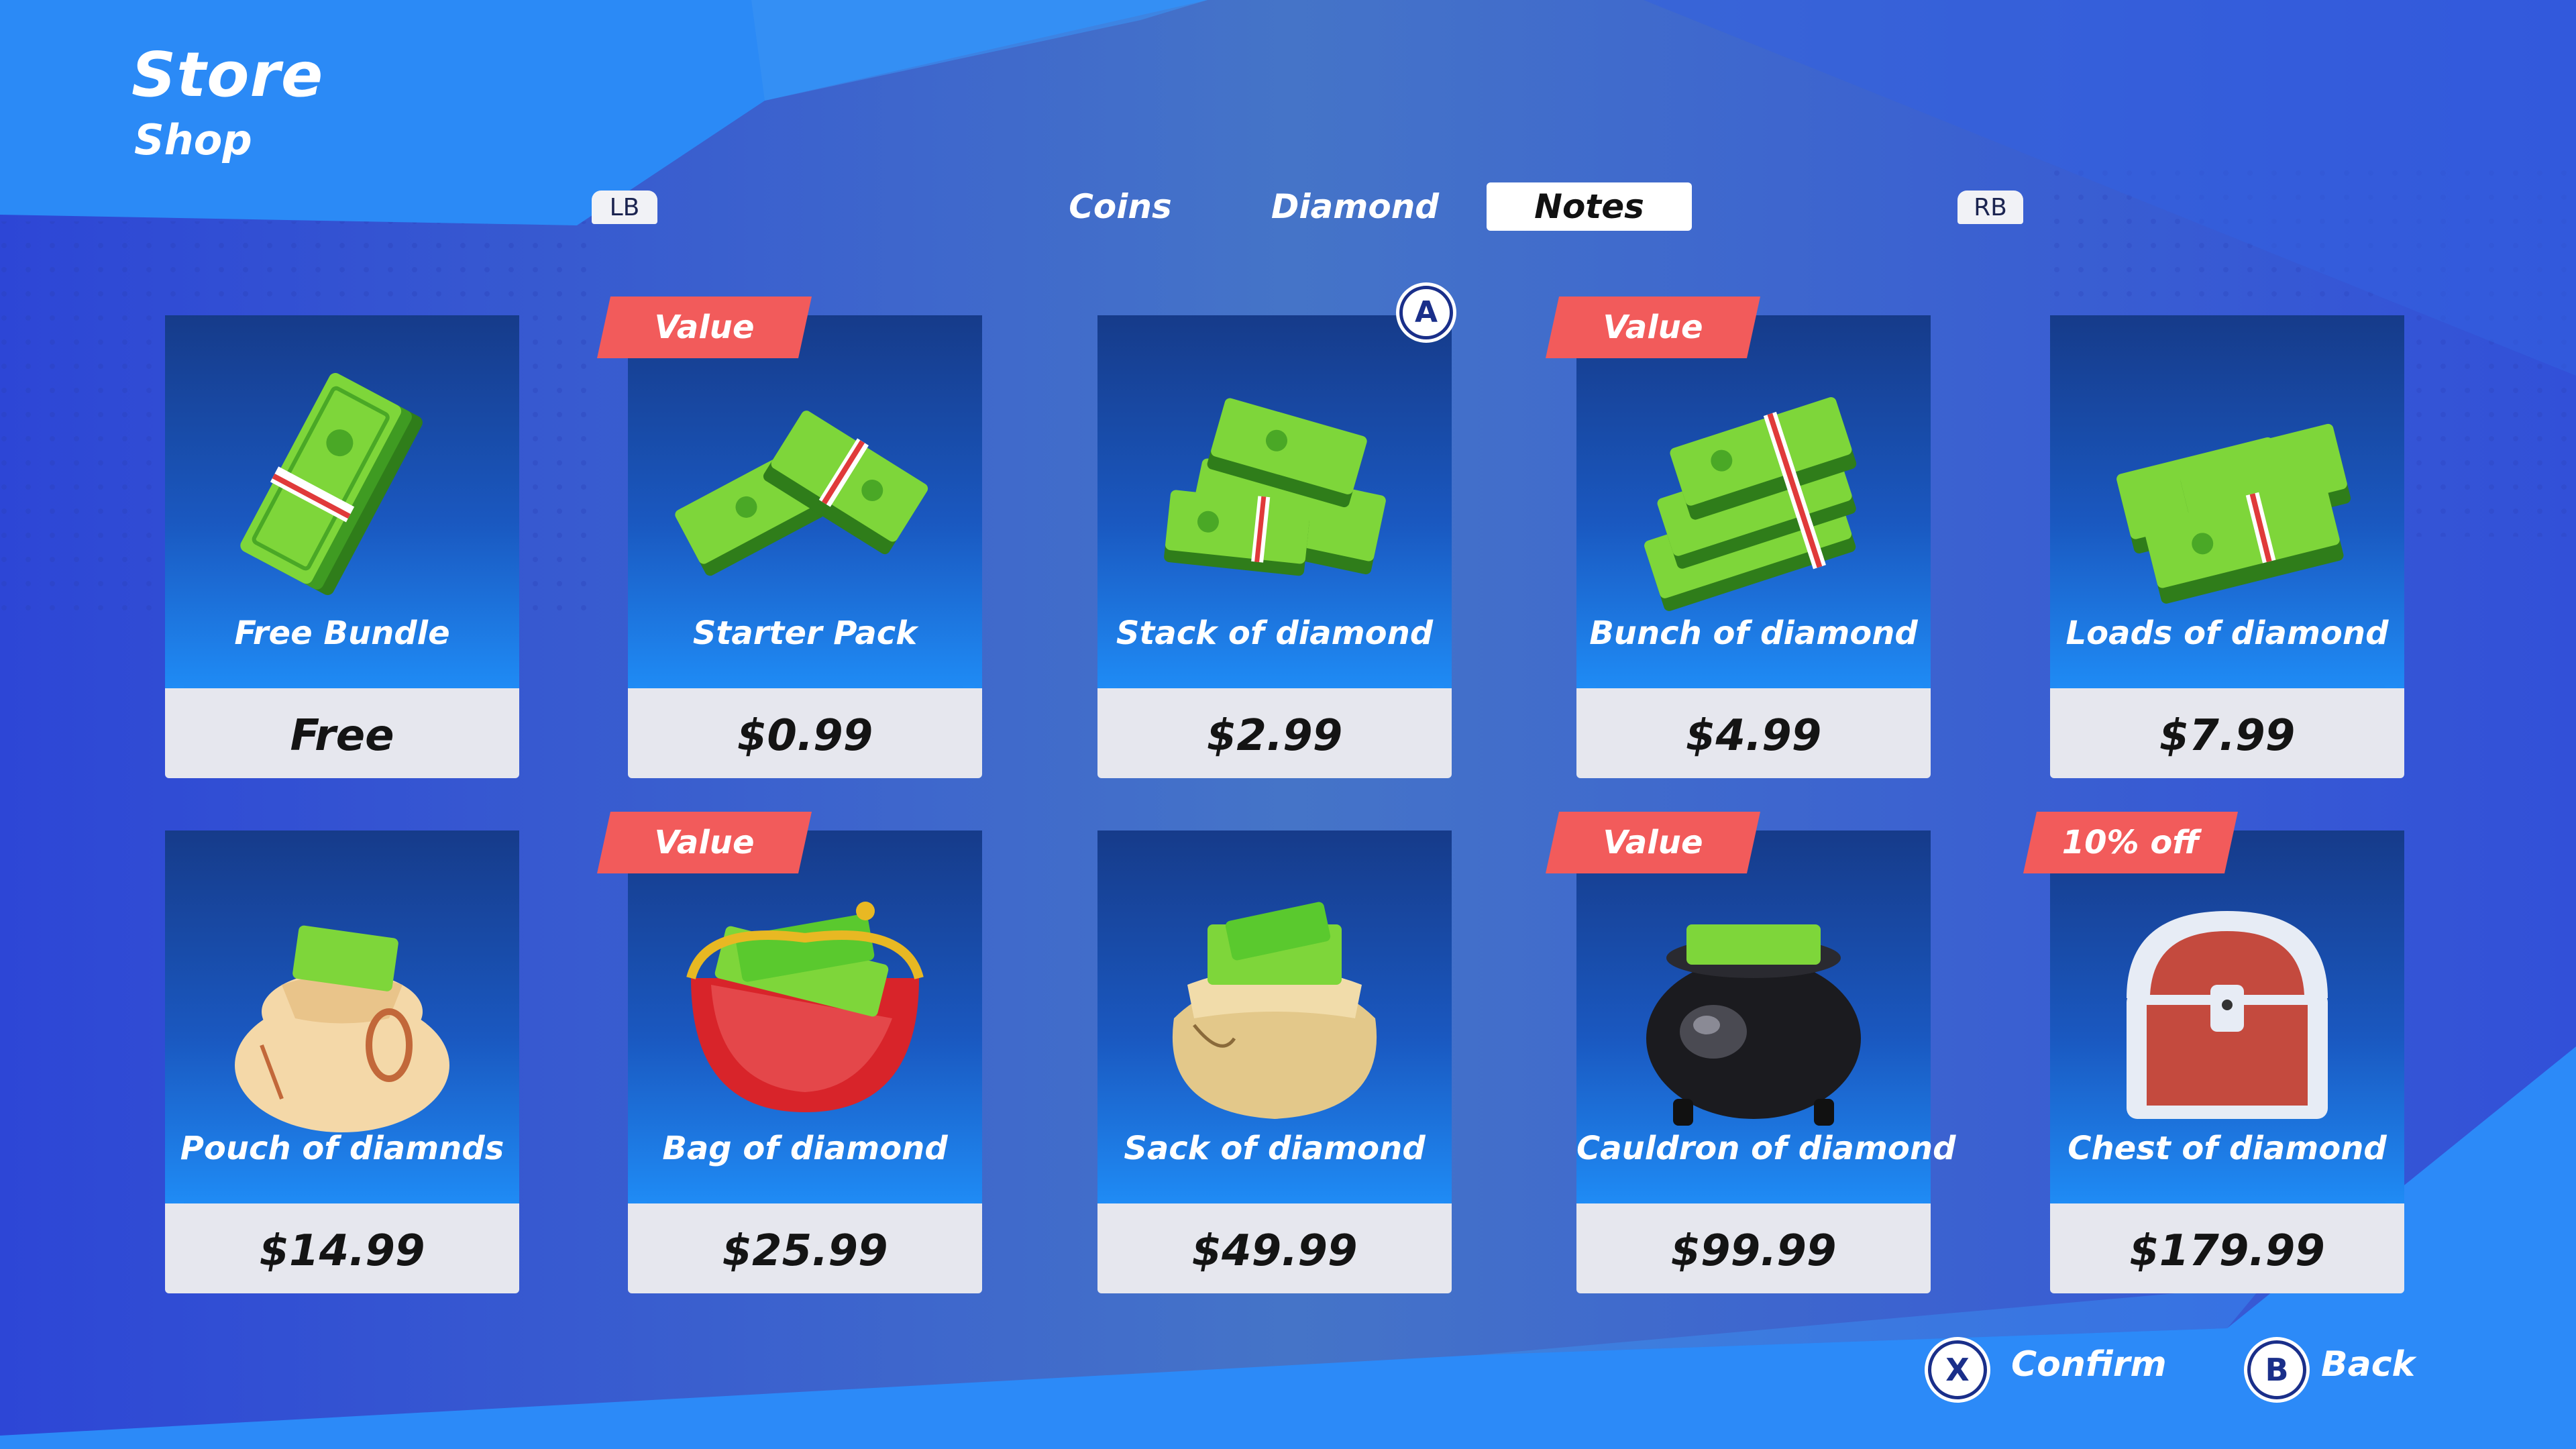 The width and height of the screenshot is (2576, 1449). I want to click on tab-coins: Coins, so click(1120, 206).